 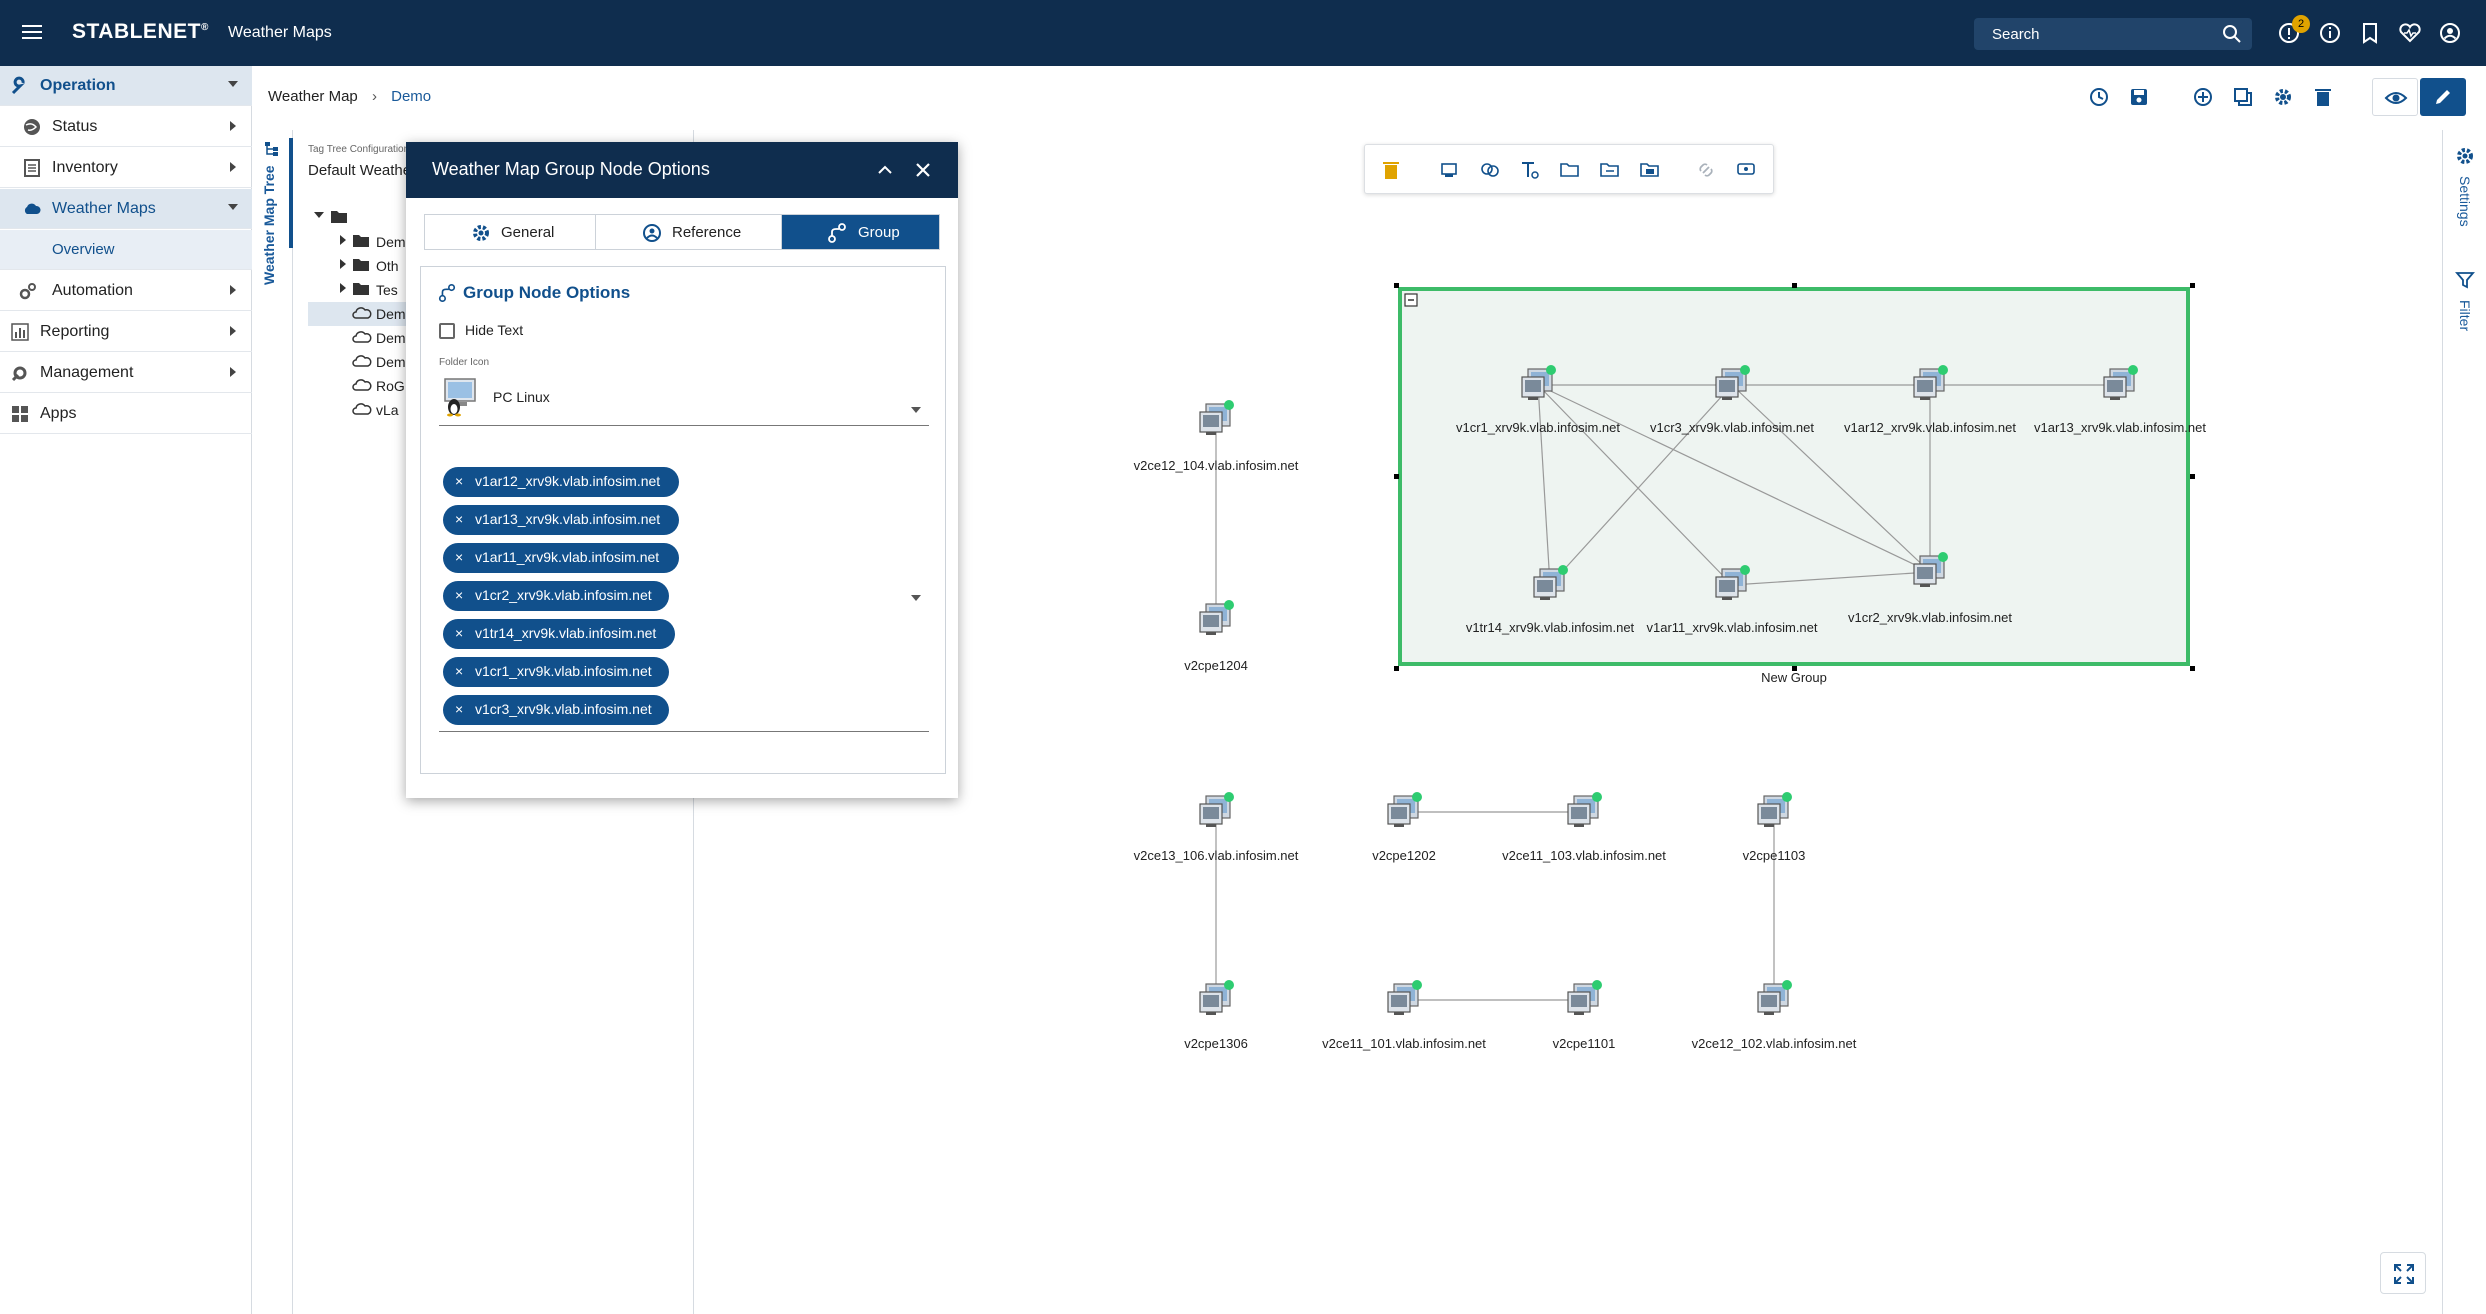 I want to click on sidebar-item-operation: Operation, so click(x=126, y=86).